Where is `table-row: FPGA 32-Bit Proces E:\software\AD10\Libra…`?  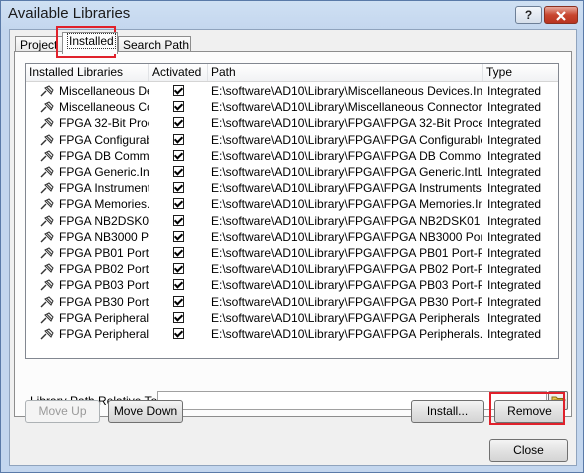
table-row: FPGA 32-Bit Proces E:\software\AD10\Libra… is located at coordinates (292, 123).